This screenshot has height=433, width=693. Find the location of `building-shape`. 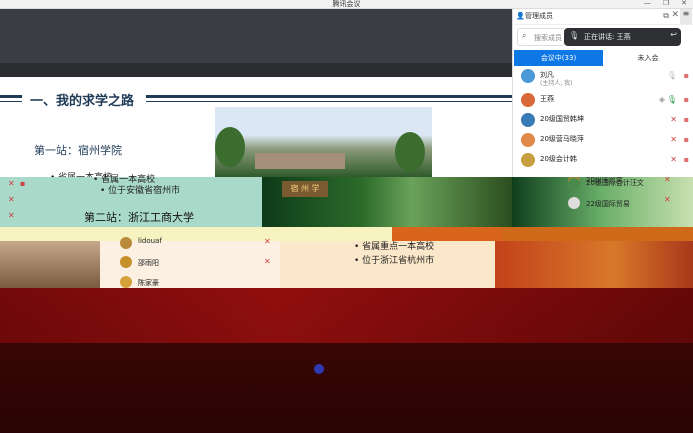

building-shape is located at coordinates (300, 161).